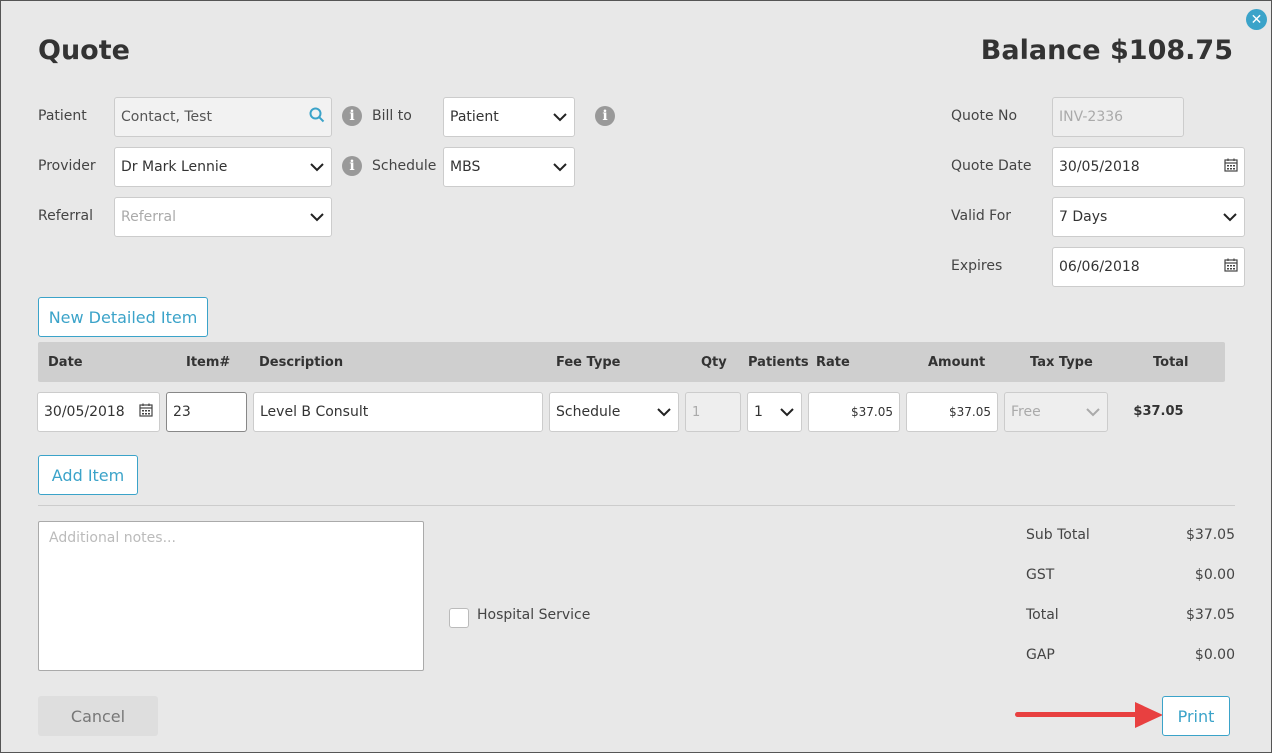  I want to click on col-description: Description, so click(301, 362).